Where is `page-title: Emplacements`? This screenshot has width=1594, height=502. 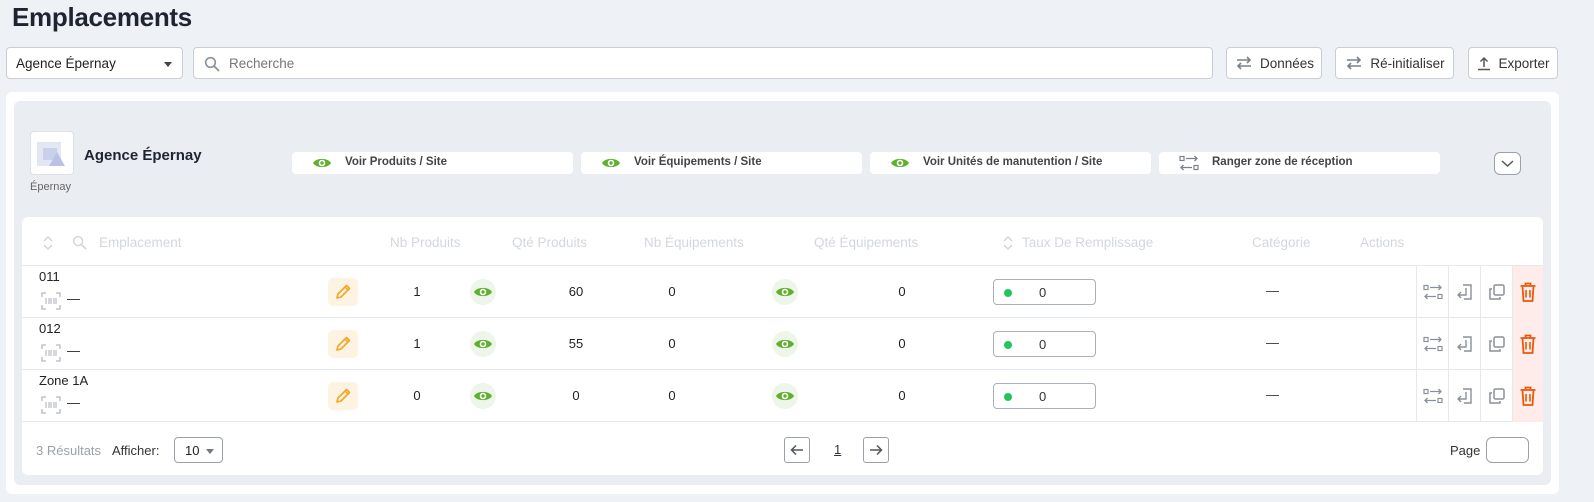
page-title: Emplacements is located at coordinates (102, 17).